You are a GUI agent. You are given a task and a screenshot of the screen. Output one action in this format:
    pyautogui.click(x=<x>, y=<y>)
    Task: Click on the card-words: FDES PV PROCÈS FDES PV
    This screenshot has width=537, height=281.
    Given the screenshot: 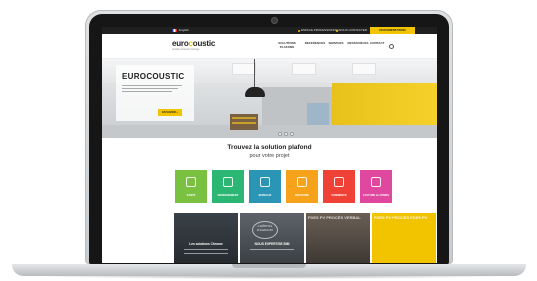 What is the action you would take?
    pyautogui.click(x=401, y=217)
    